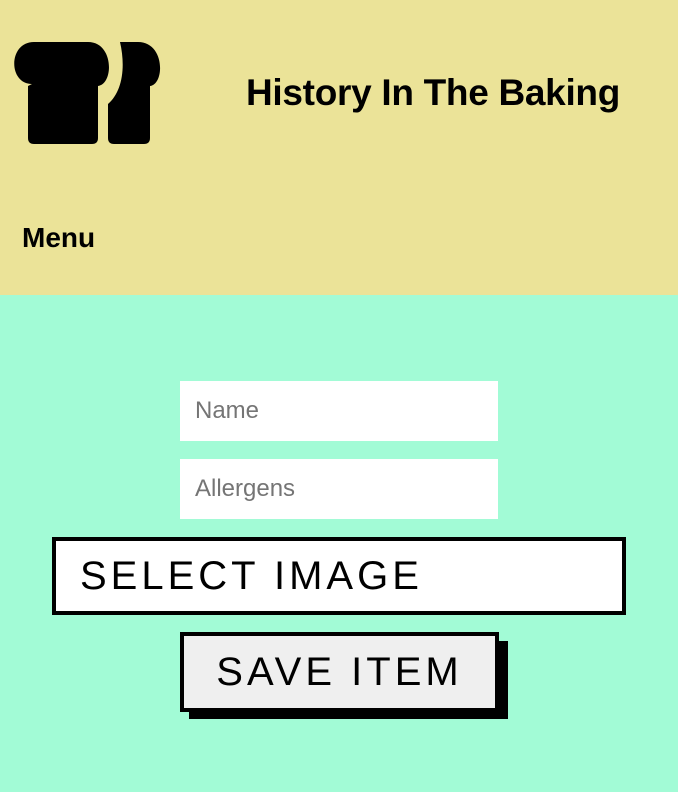 This screenshot has height=792, width=678. I want to click on select-image-button: SELECT IMAGE, so click(339, 576).